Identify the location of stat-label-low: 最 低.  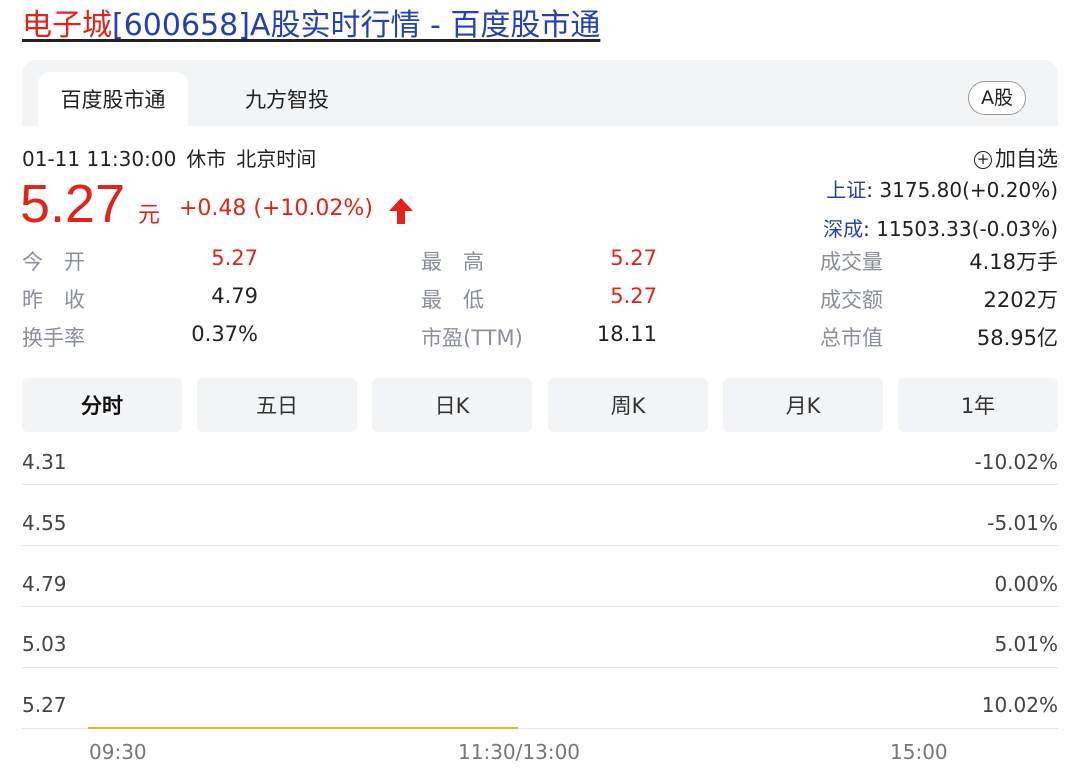
(452, 300).